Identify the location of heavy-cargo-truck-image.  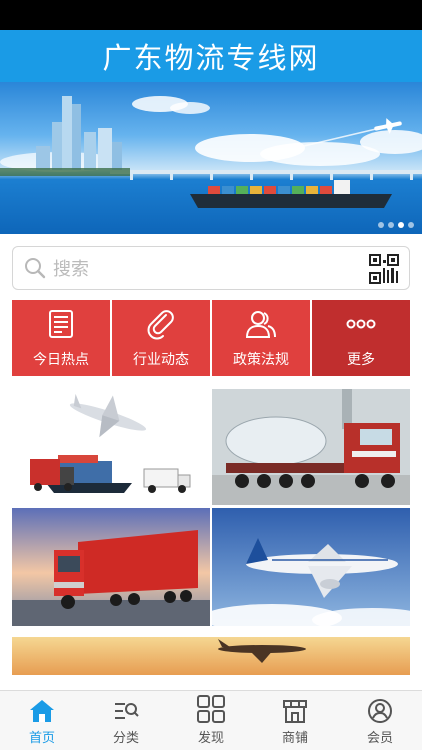
(311, 447).